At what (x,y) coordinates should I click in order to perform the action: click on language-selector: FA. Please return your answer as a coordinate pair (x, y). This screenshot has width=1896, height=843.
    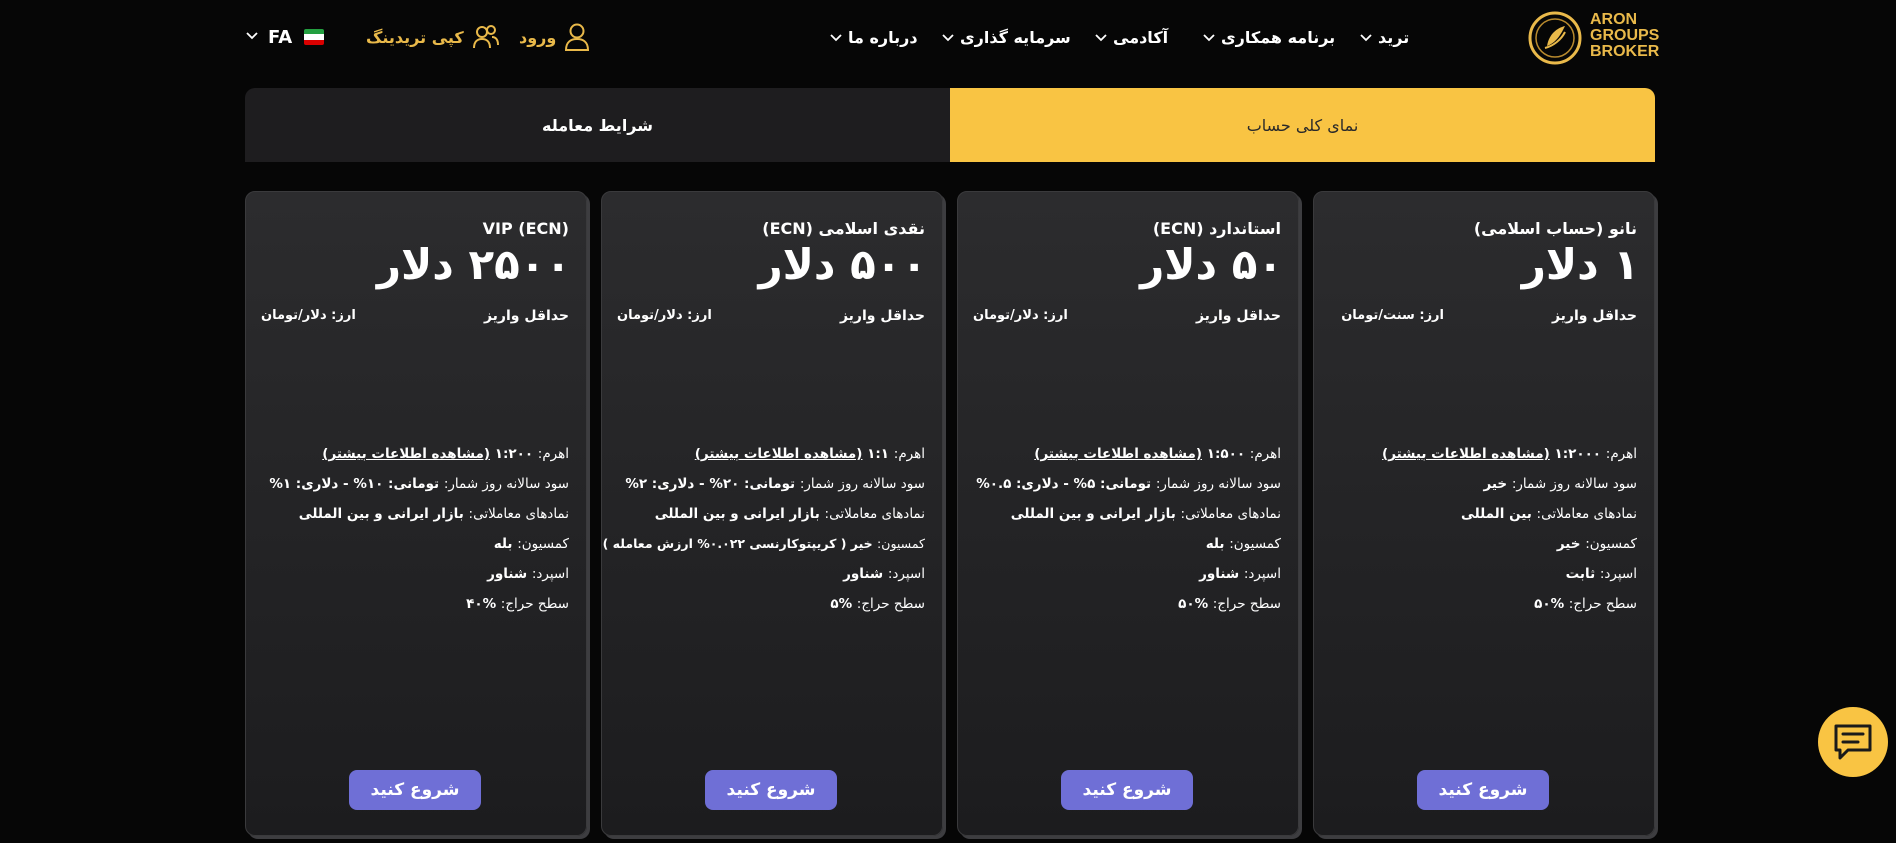
    Looking at the image, I should click on (285, 37).